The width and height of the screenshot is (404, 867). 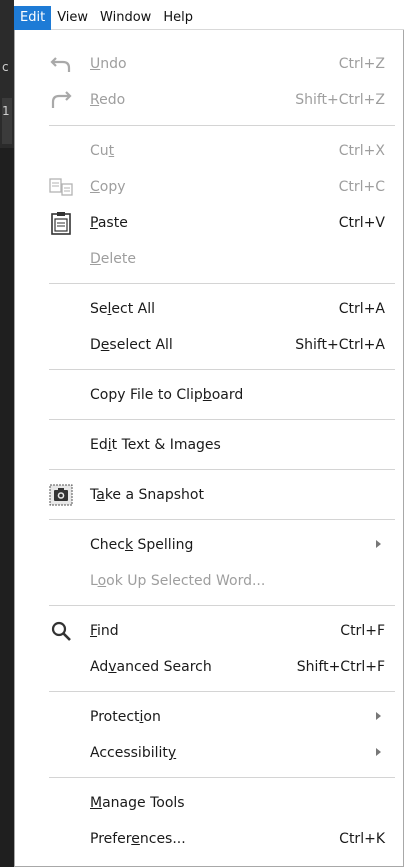 What do you see at coordinates (209, 839) in the screenshot?
I see `menu-item-preferences: Preferences... Ctrl+K` at bounding box center [209, 839].